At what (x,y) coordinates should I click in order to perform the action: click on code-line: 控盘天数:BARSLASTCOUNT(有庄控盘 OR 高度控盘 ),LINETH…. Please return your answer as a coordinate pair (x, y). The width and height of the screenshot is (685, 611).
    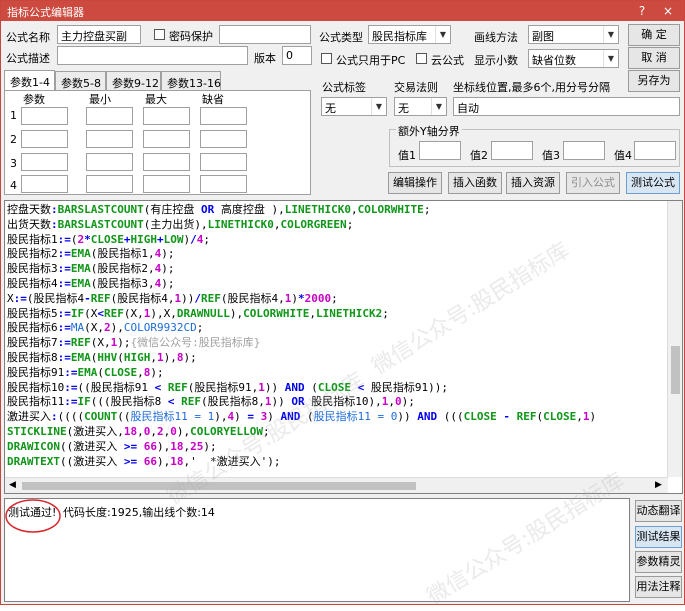
    Looking at the image, I should click on (301, 210).